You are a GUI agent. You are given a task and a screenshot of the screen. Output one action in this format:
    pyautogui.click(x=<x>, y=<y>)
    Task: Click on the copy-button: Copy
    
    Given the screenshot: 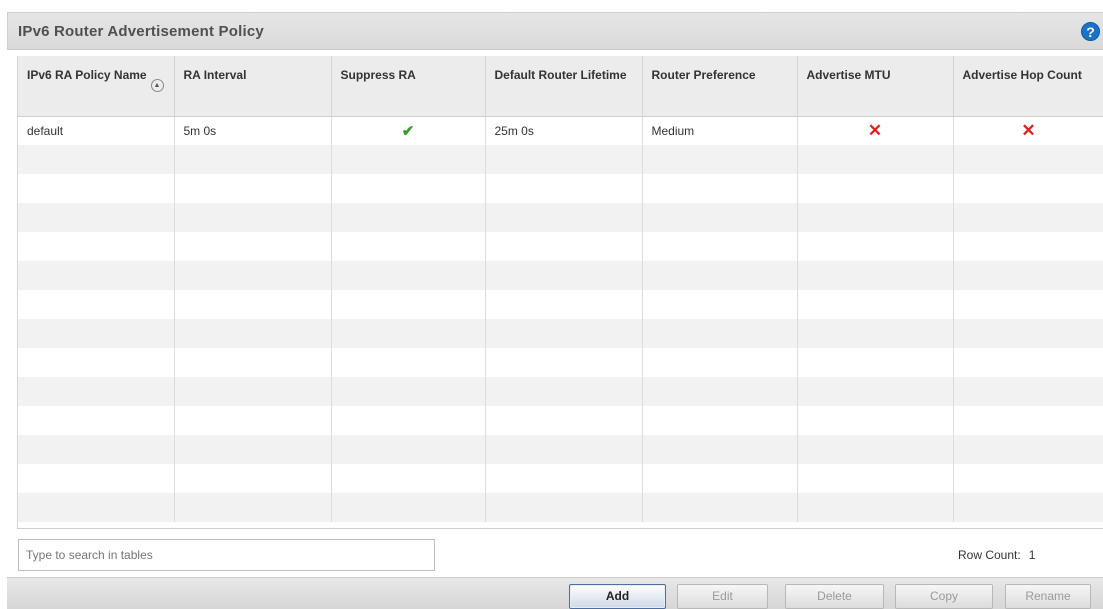 What is the action you would take?
    pyautogui.click(x=944, y=596)
    